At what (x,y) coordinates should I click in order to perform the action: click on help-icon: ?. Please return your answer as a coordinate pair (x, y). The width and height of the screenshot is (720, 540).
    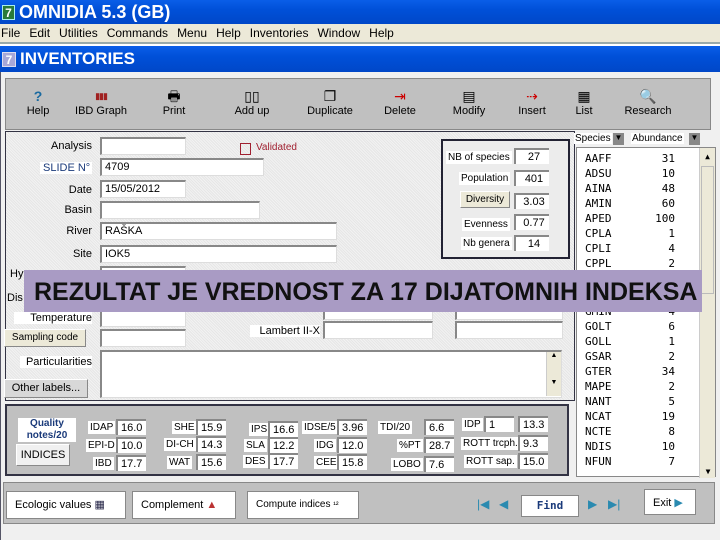
    Looking at the image, I should click on (38, 96).